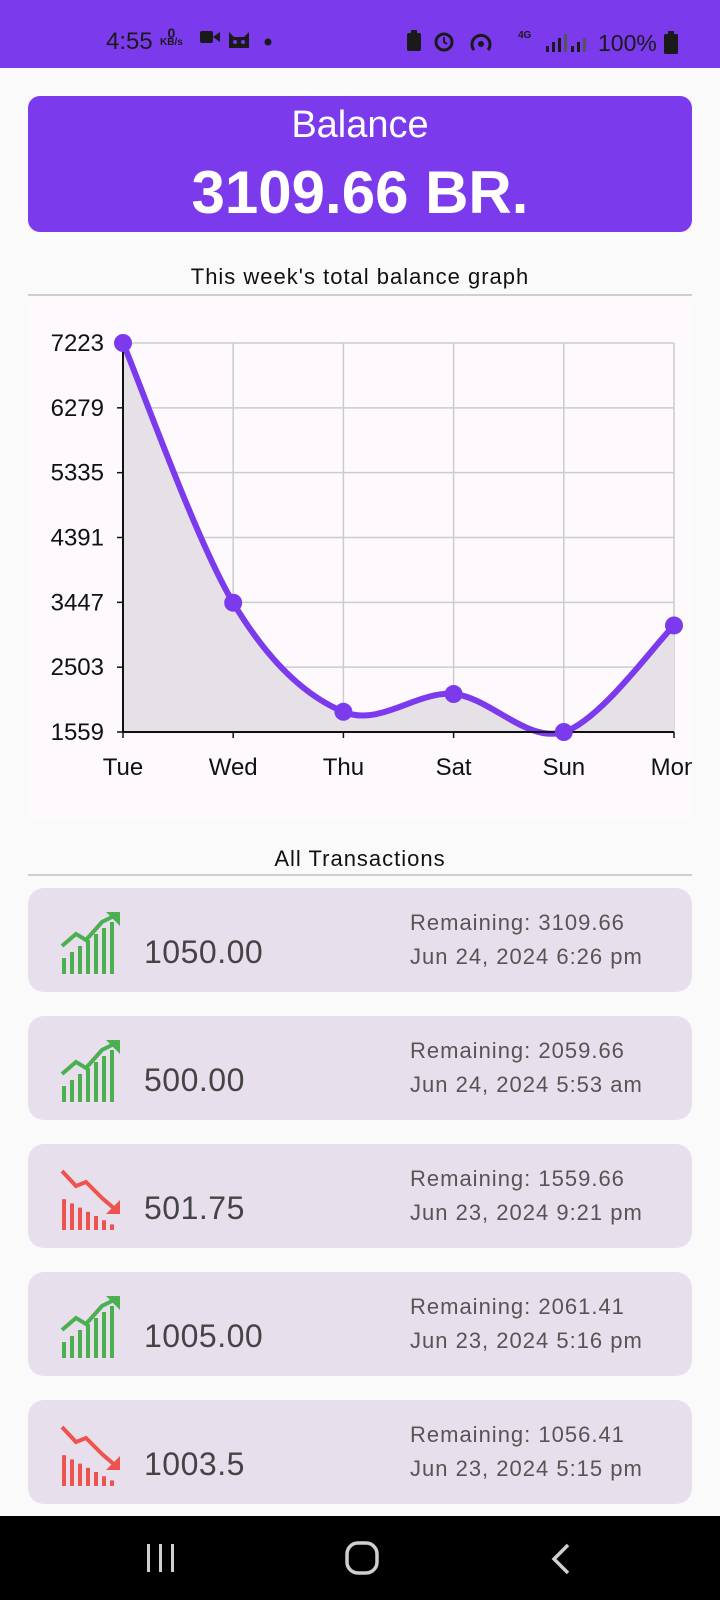  Describe the element at coordinates (561, 1559) in the screenshot. I see `back-icon` at that location.